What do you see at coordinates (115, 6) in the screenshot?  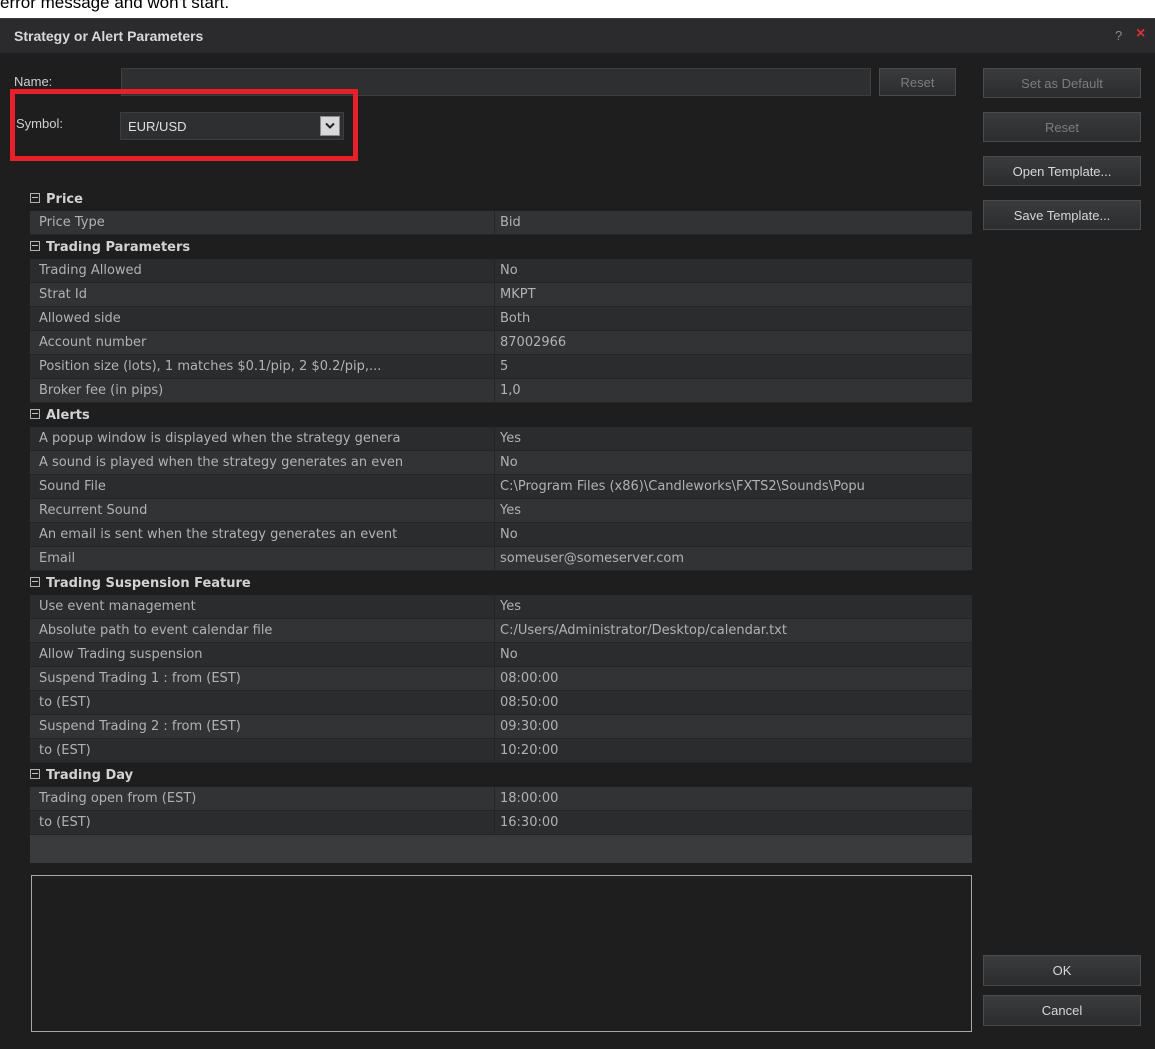 I see `background-caption-text: error message and won't start.` at bounding box center [115, 6].